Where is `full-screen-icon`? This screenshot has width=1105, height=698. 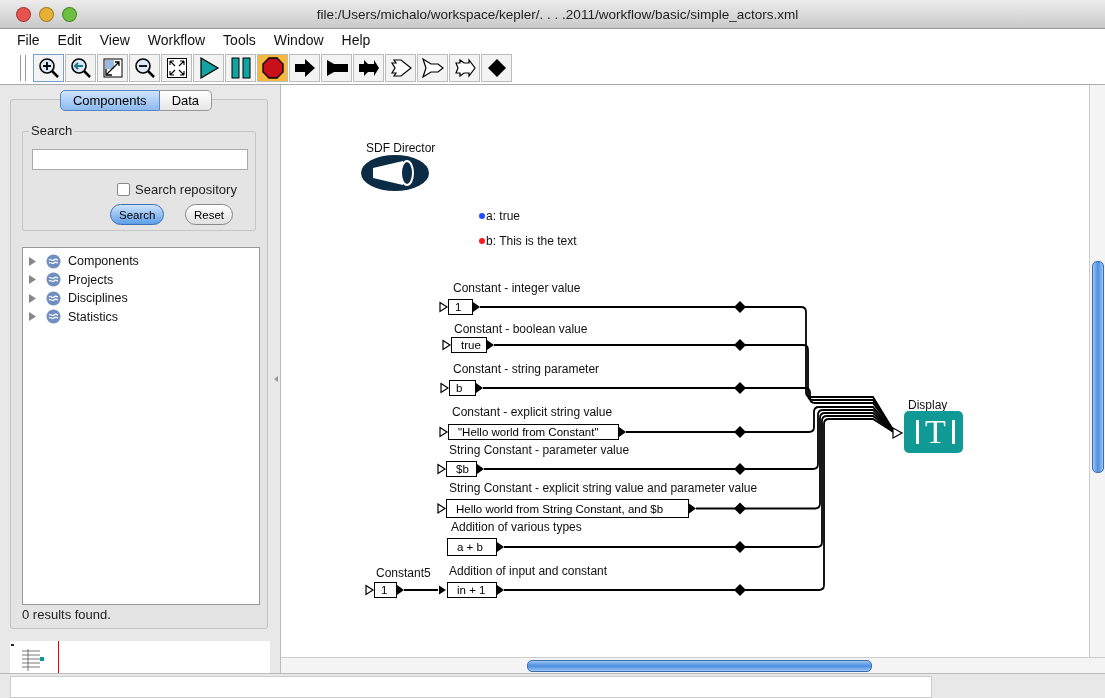 full-screen-icon is located at coordinates (176, 67).